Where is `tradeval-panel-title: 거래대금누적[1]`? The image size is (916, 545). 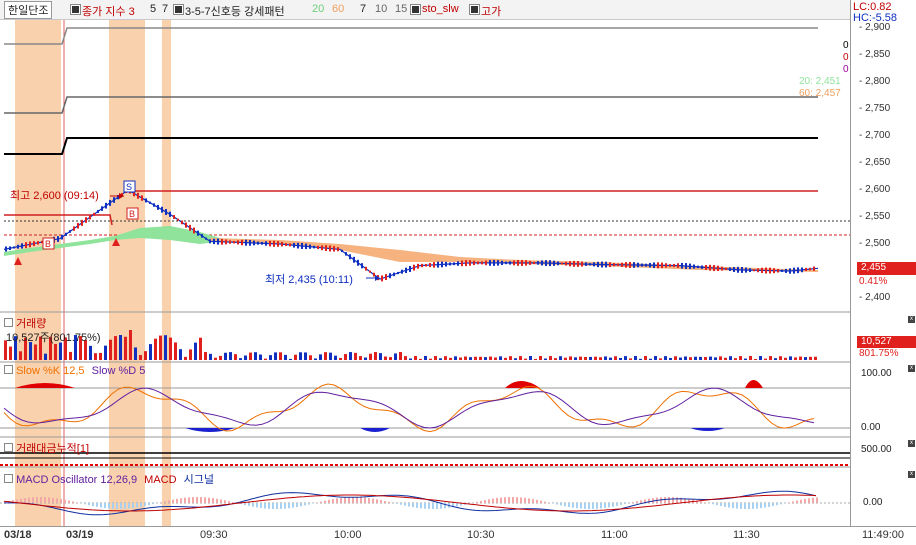
tradeval-panel-title: 거래대금누적[1] is located at coordinates (46, 448).